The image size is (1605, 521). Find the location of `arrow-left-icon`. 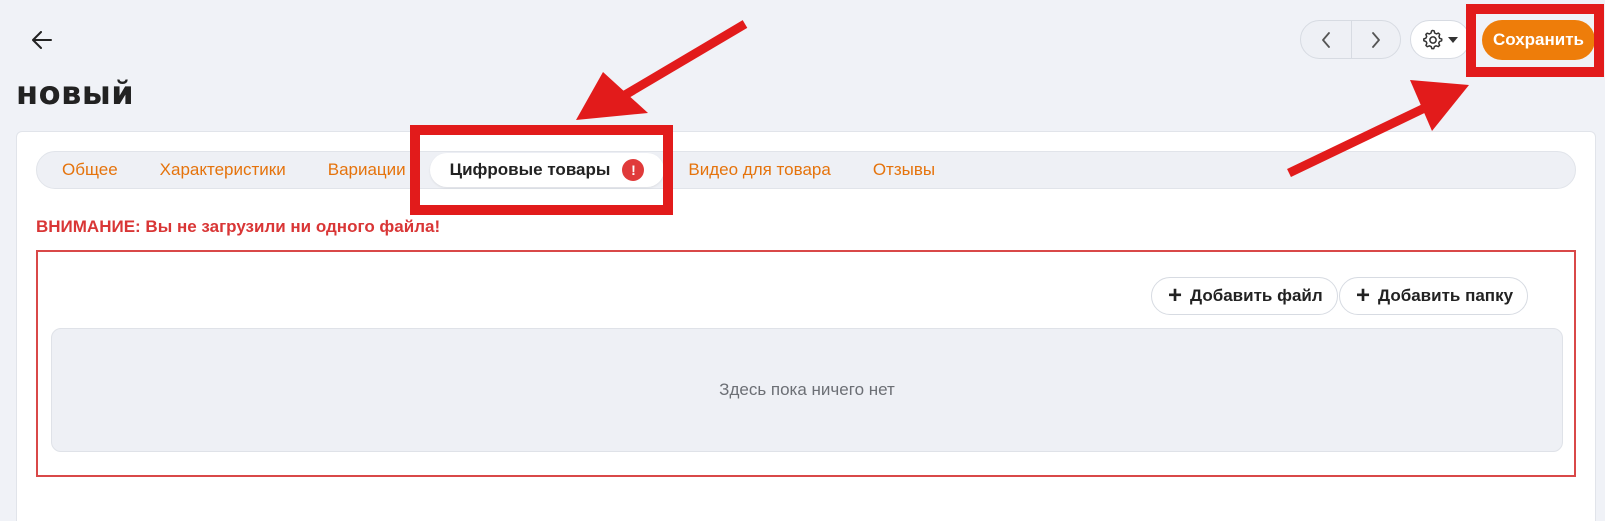

arrow-left-icon is located at coordinates (42, 40).